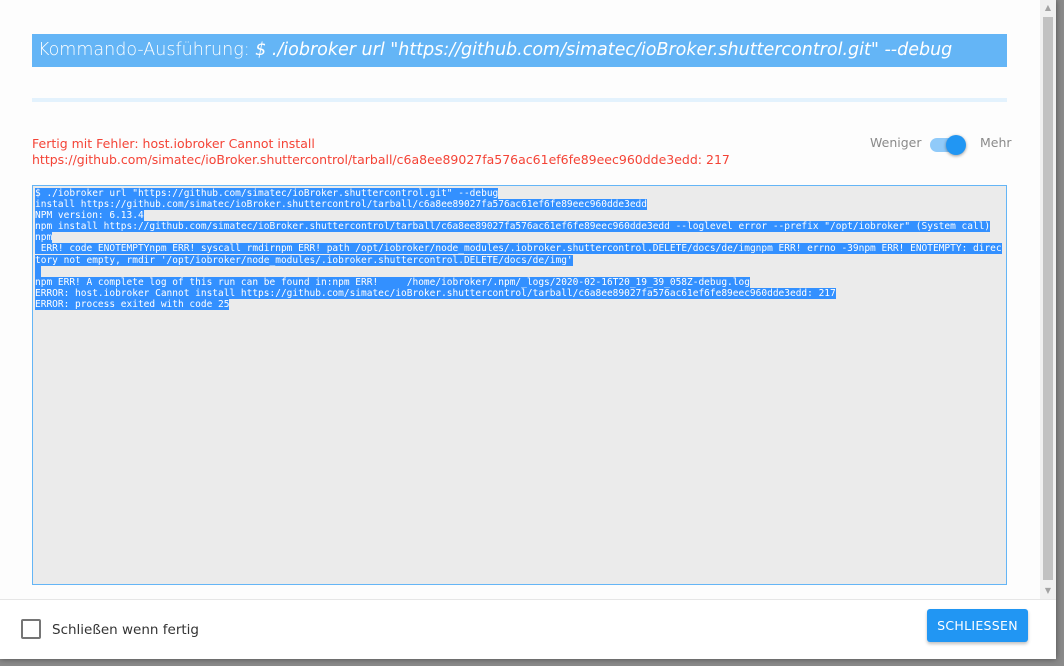 The height and width of the screenshot is (666, 1064). I want to click on scrollbar-thumb, so click(1048, 298).